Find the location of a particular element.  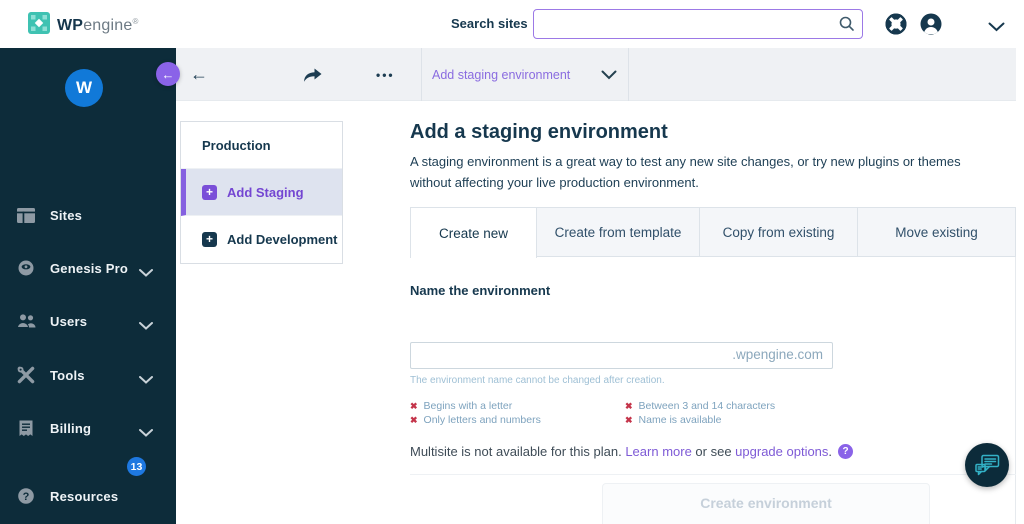

more-options-button: ••• is located at coordinates (385, 74).